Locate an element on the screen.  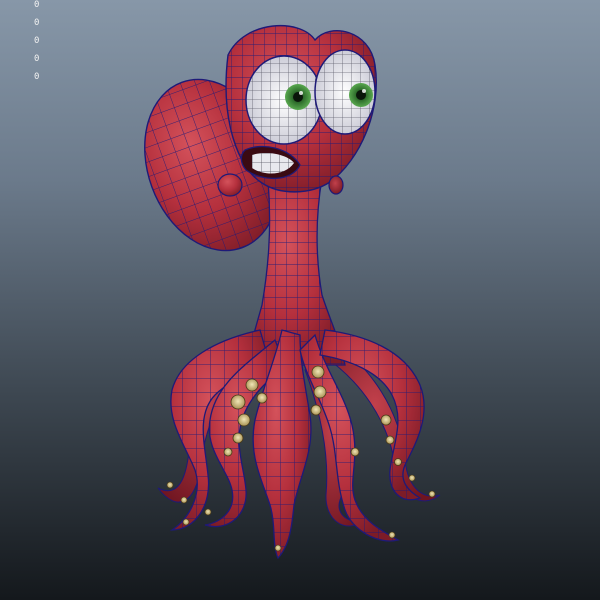
eye-left is located at coordinates (284, 100).